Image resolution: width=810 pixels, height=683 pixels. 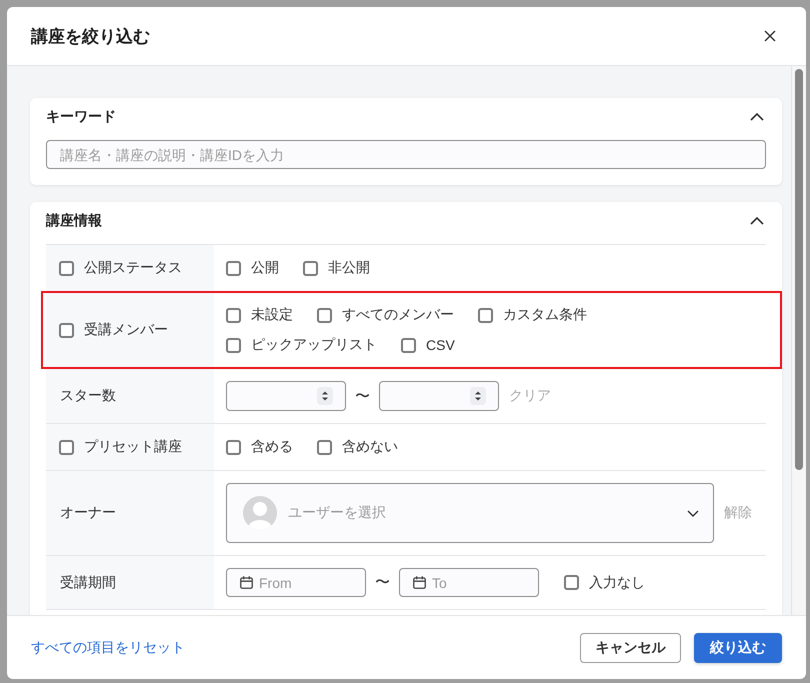 I want to click on option-label: 未設定, so click(x=272, y=315).